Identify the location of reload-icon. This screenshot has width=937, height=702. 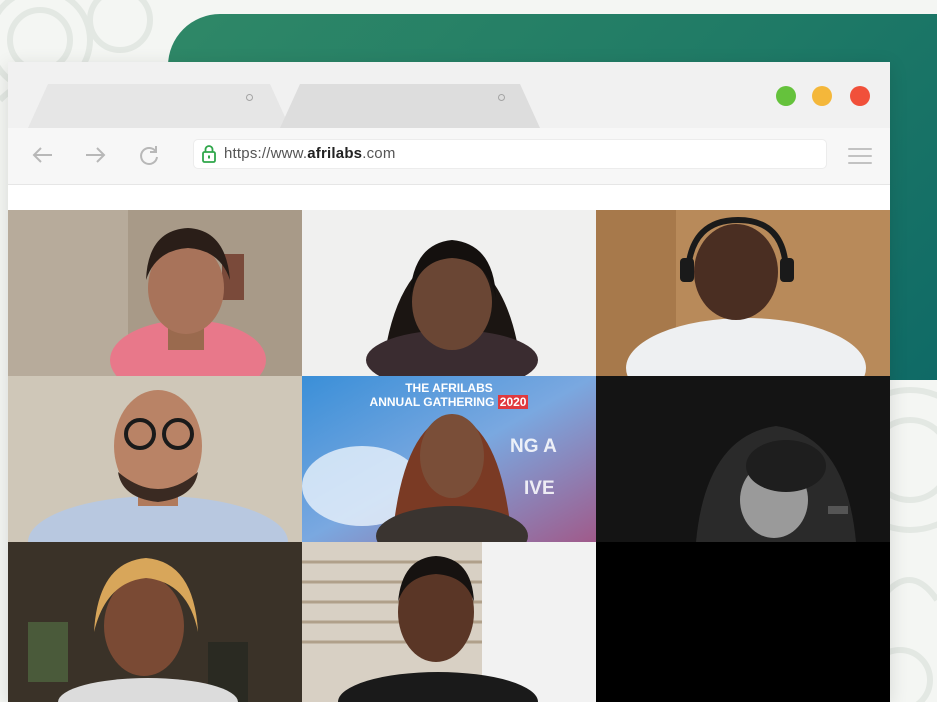
(149, 155).